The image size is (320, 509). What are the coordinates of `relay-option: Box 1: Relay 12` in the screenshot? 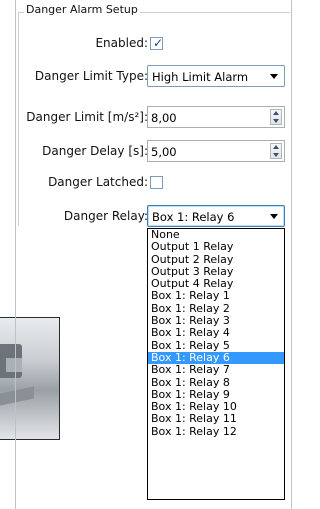 It's located at (216, 431).